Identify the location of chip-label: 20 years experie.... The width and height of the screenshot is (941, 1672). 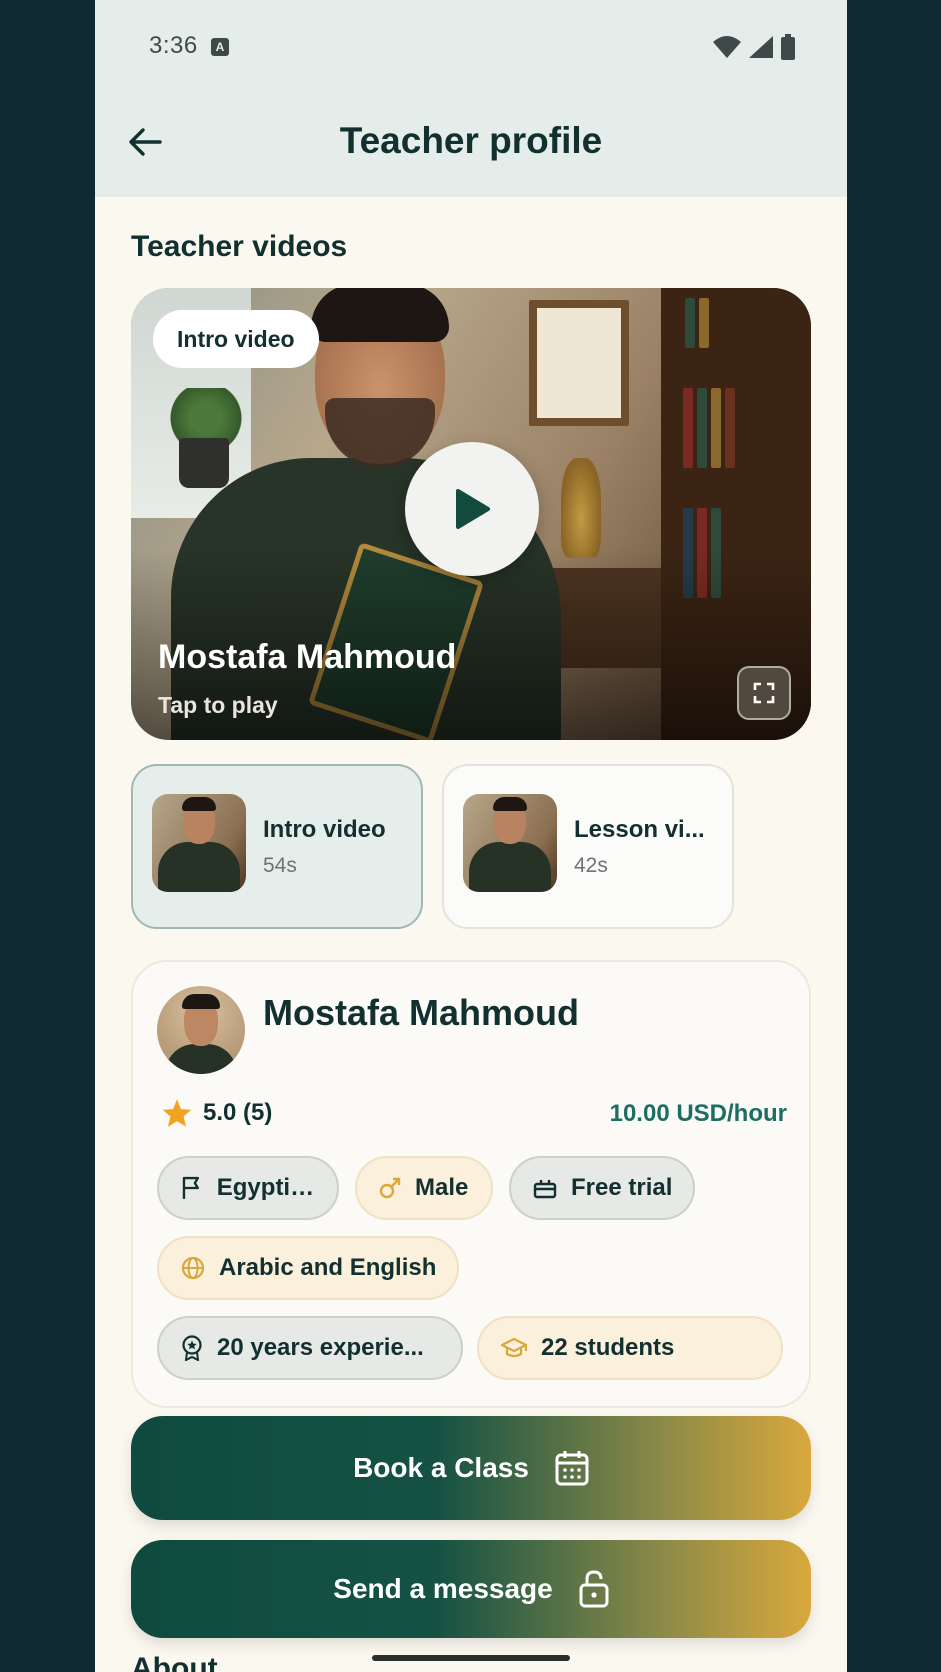
(320, 1347).